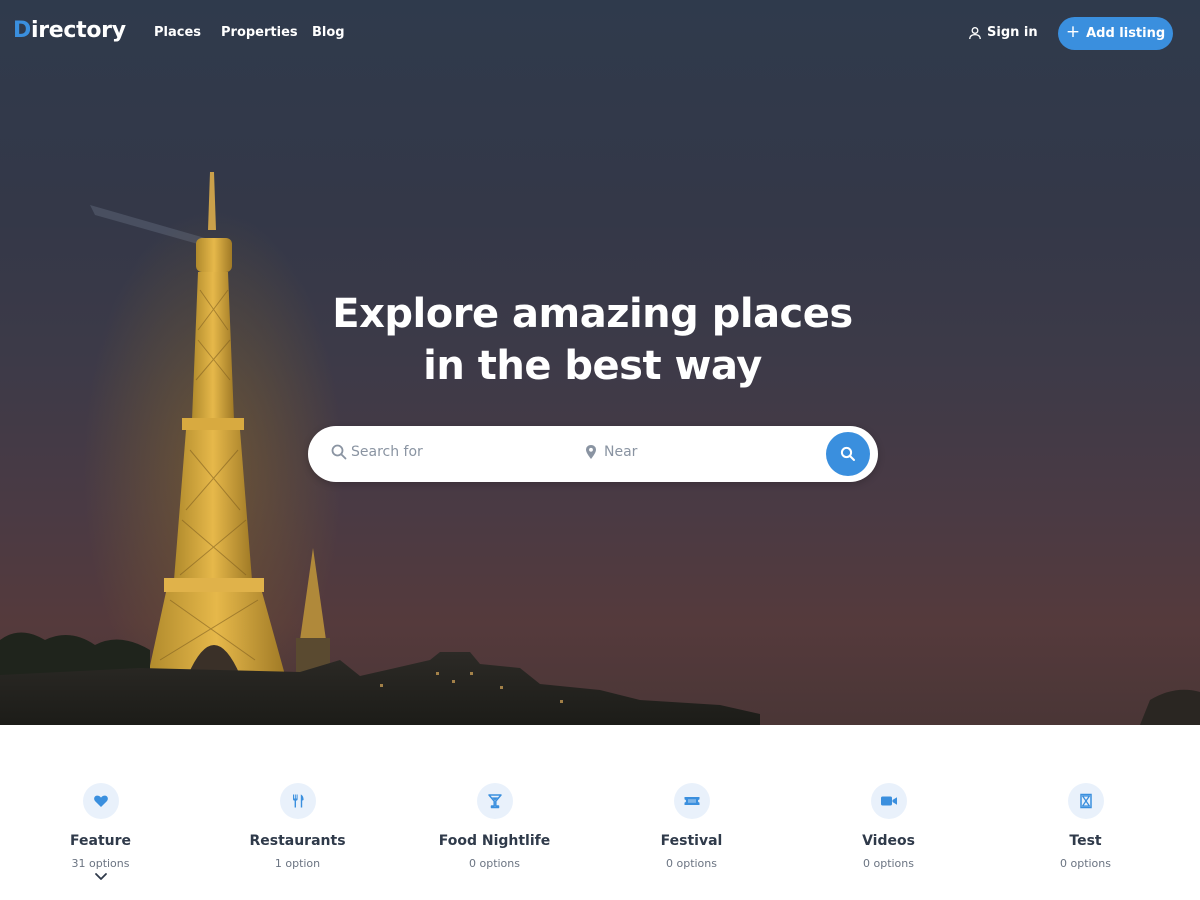 The height and width of the screenshot is (900, 1200). I want to click on fork-knife-icon, so click(298, 801).